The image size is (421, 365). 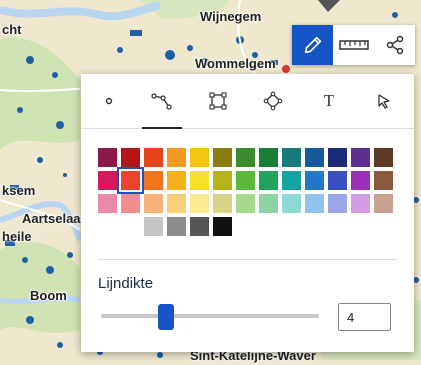 I want to click on map-toolbar, so click(x=353, y=45).